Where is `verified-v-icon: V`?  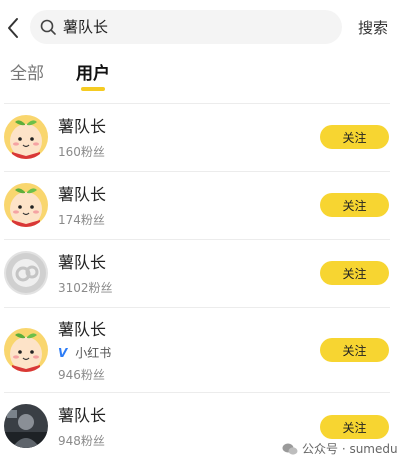 verified-v-icon: V is located at coordinates (63, 353).